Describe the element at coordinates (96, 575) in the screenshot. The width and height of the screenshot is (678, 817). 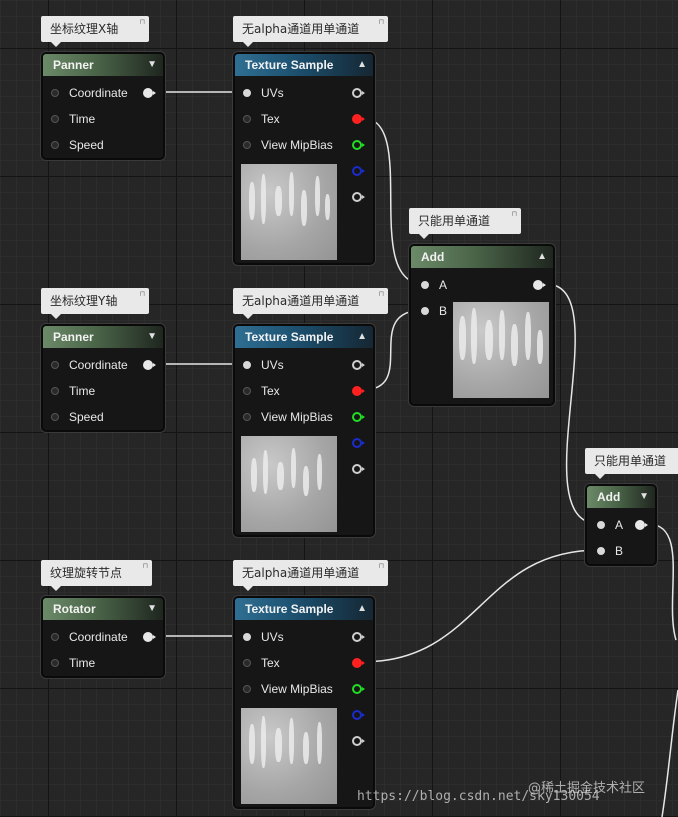
I see `comment-rotator: 纹理旋转节点 ⊓` at that location.